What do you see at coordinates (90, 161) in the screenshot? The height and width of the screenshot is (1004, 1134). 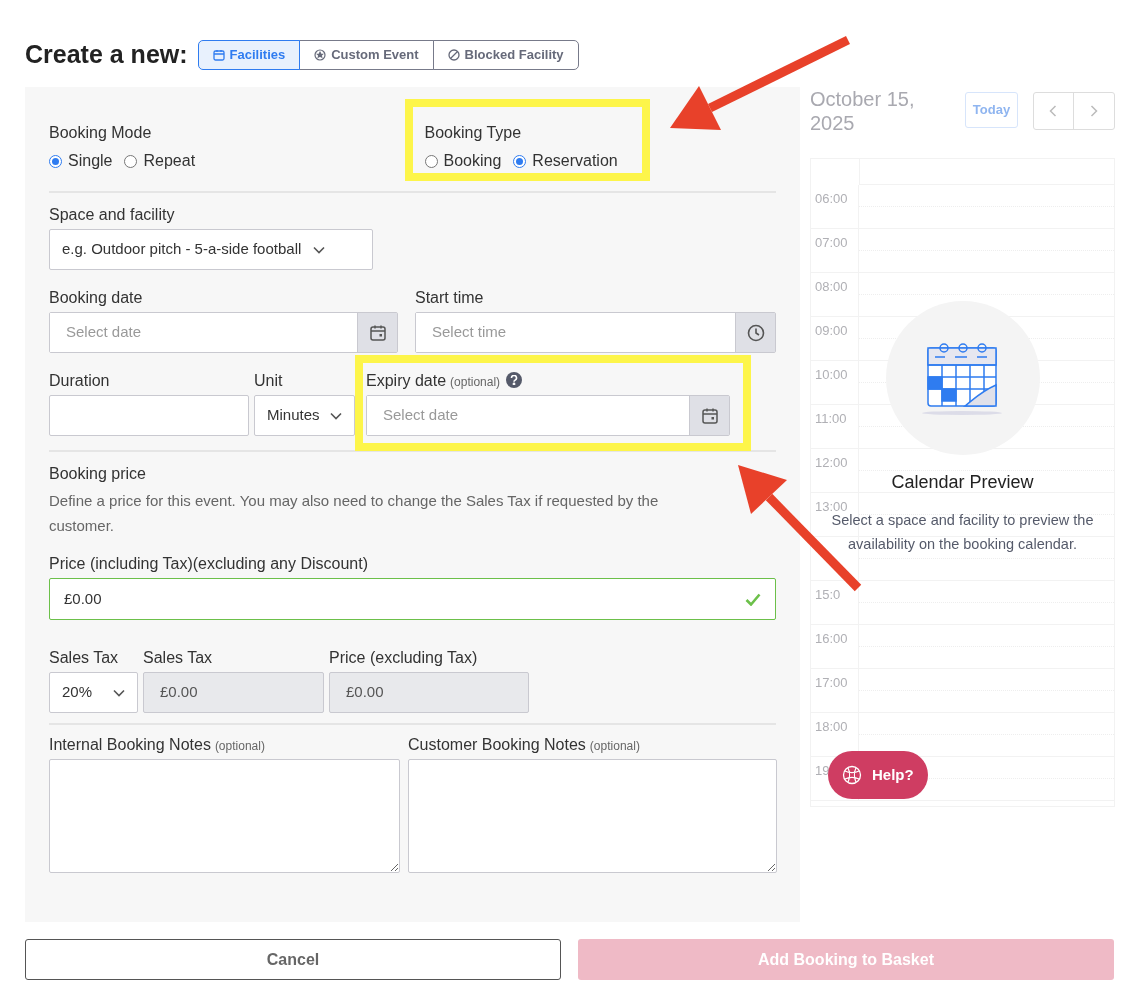 I see `radio-label: Single` at bounding box center [90, 161].